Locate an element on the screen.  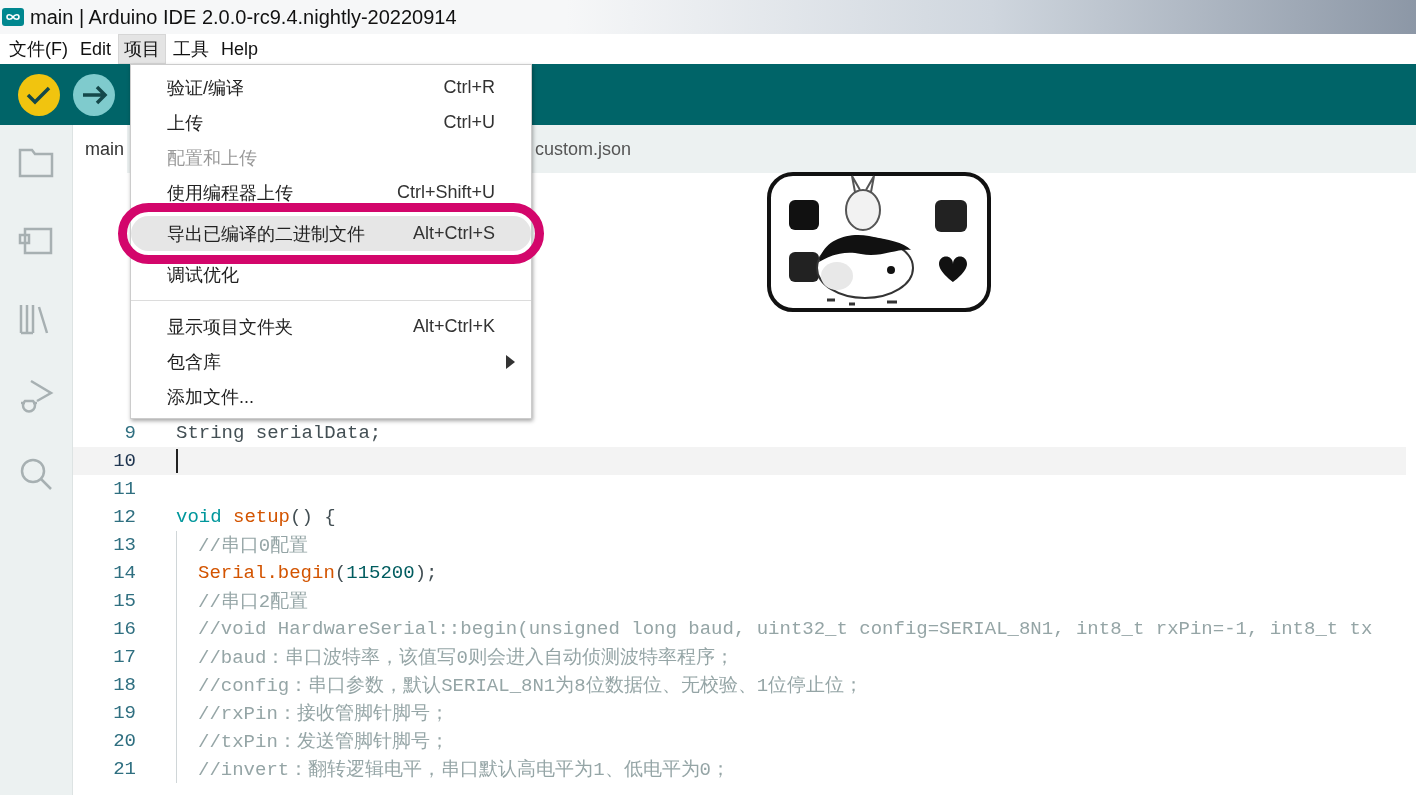
line-number: 21 is located at coordinates (124, 769).